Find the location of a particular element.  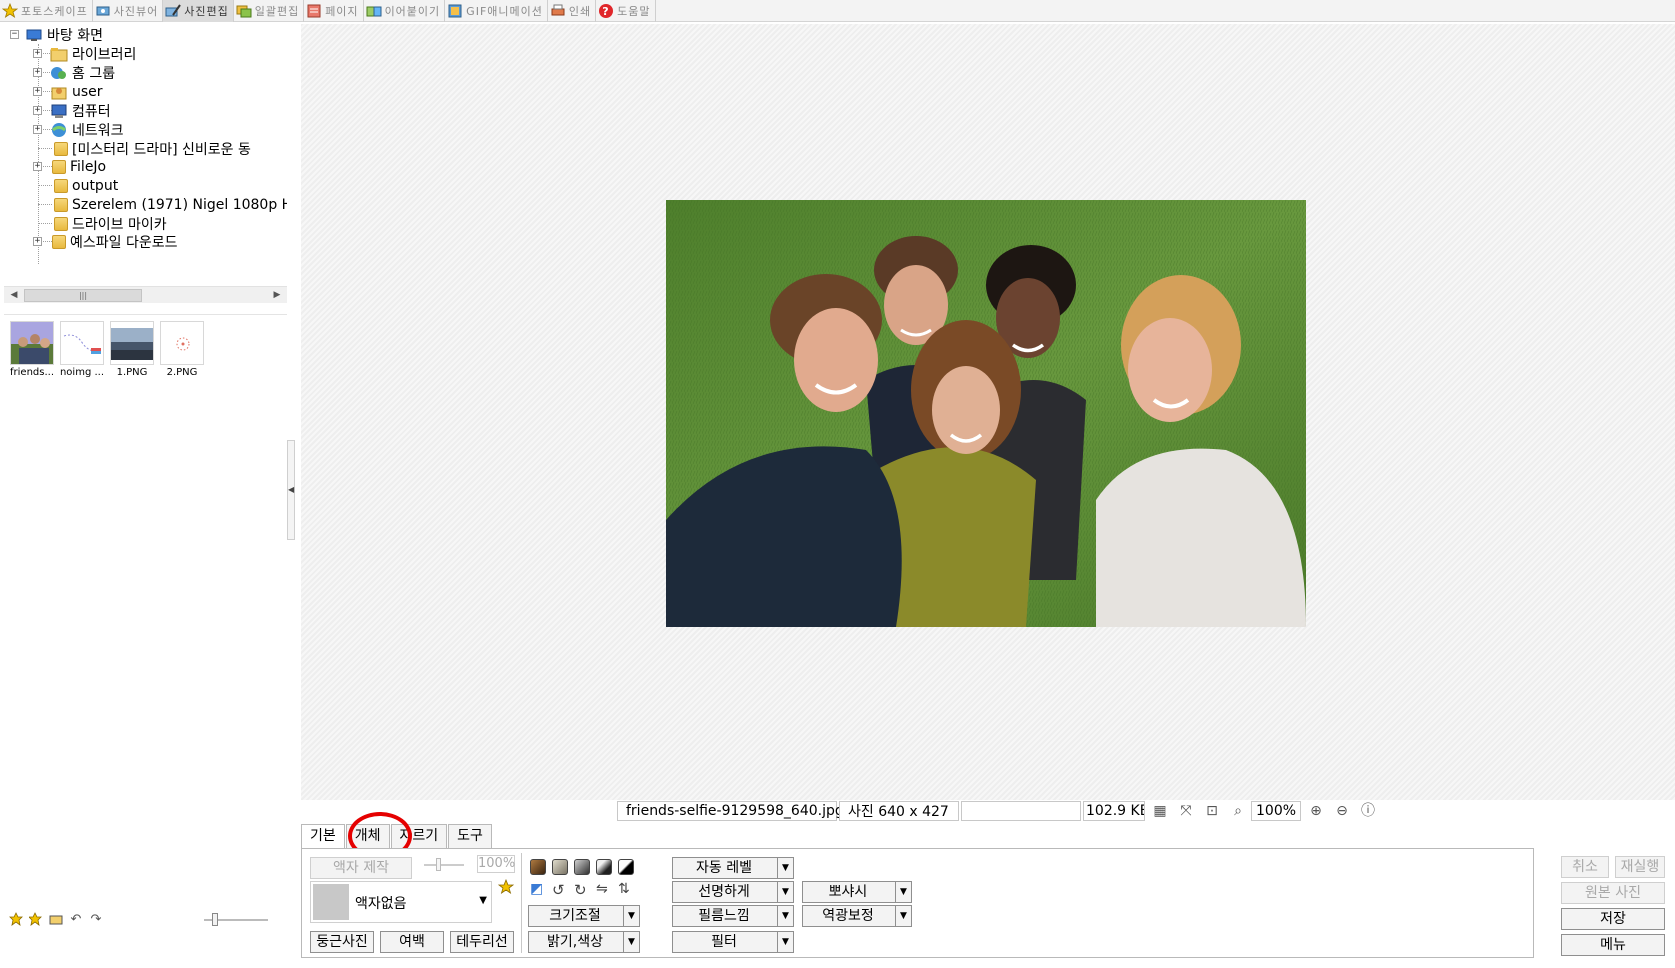

tab-editor: 사진편집 is located at coordinates (198, 11).